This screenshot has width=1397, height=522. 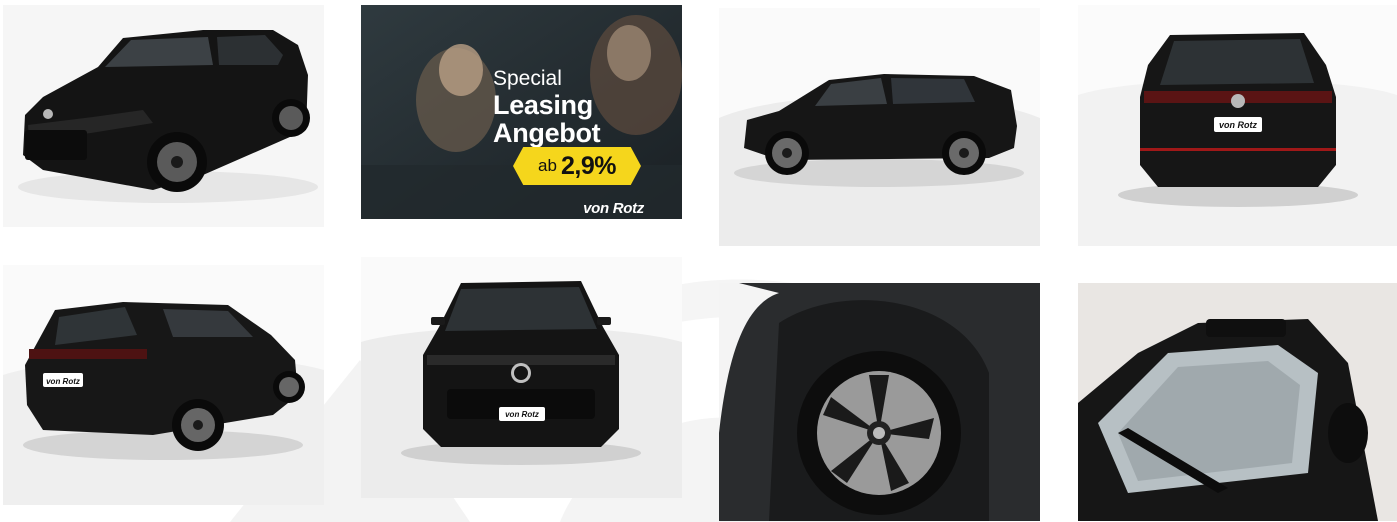 I want to click on gallery-photo-rear-three-quarter: von Rotz, so click(x=163, y=385).